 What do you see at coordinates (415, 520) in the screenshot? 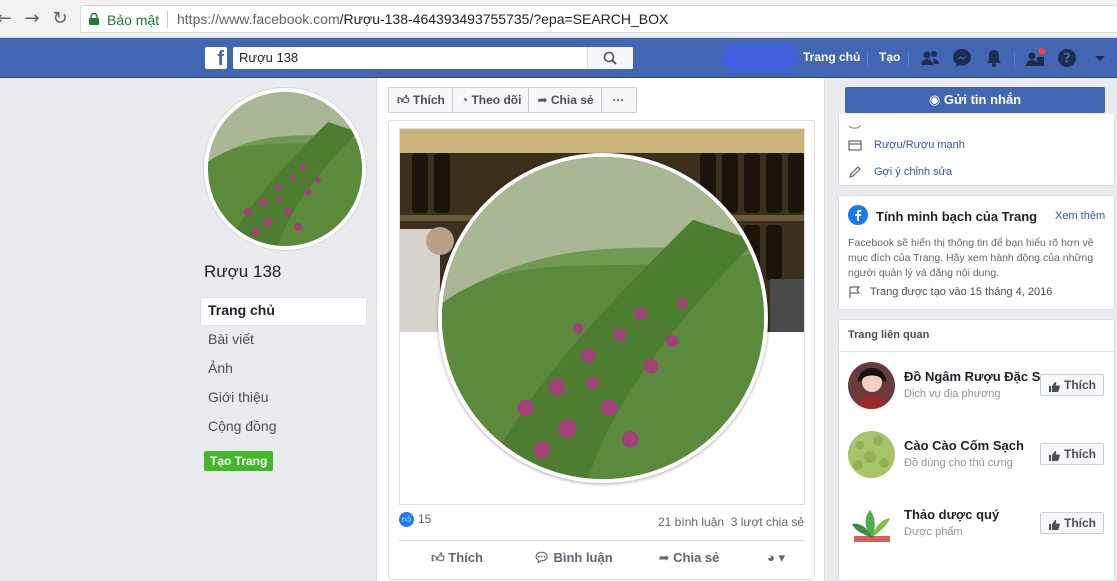
I see `post-like-count: 👍︎ 15` at bounding box center [415, 520].